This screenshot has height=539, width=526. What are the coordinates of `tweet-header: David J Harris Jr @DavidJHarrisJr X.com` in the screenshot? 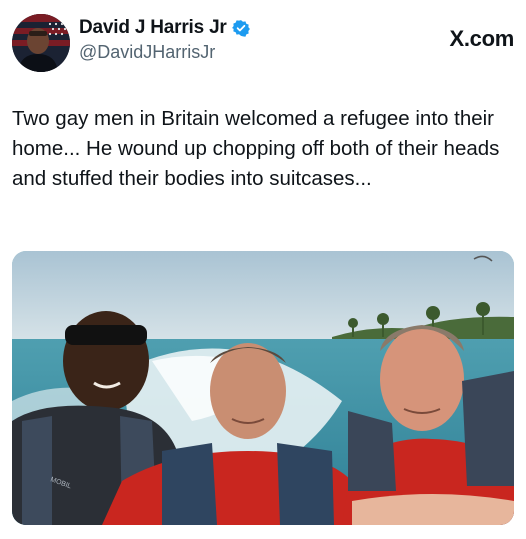 It's located at (263, 44).